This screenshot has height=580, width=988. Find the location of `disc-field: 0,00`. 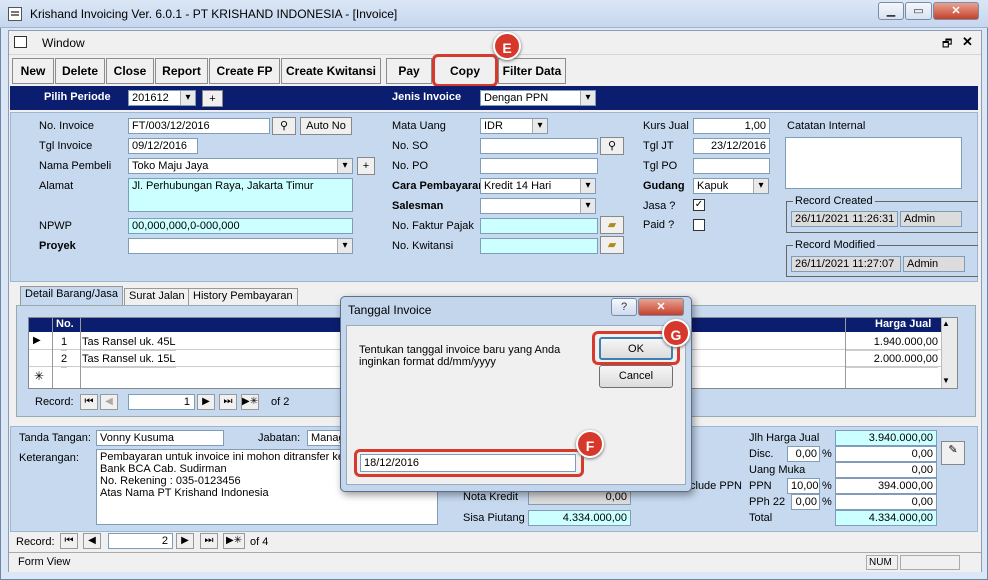

disc-field: 0,00 is located at coordinates (886, 454).